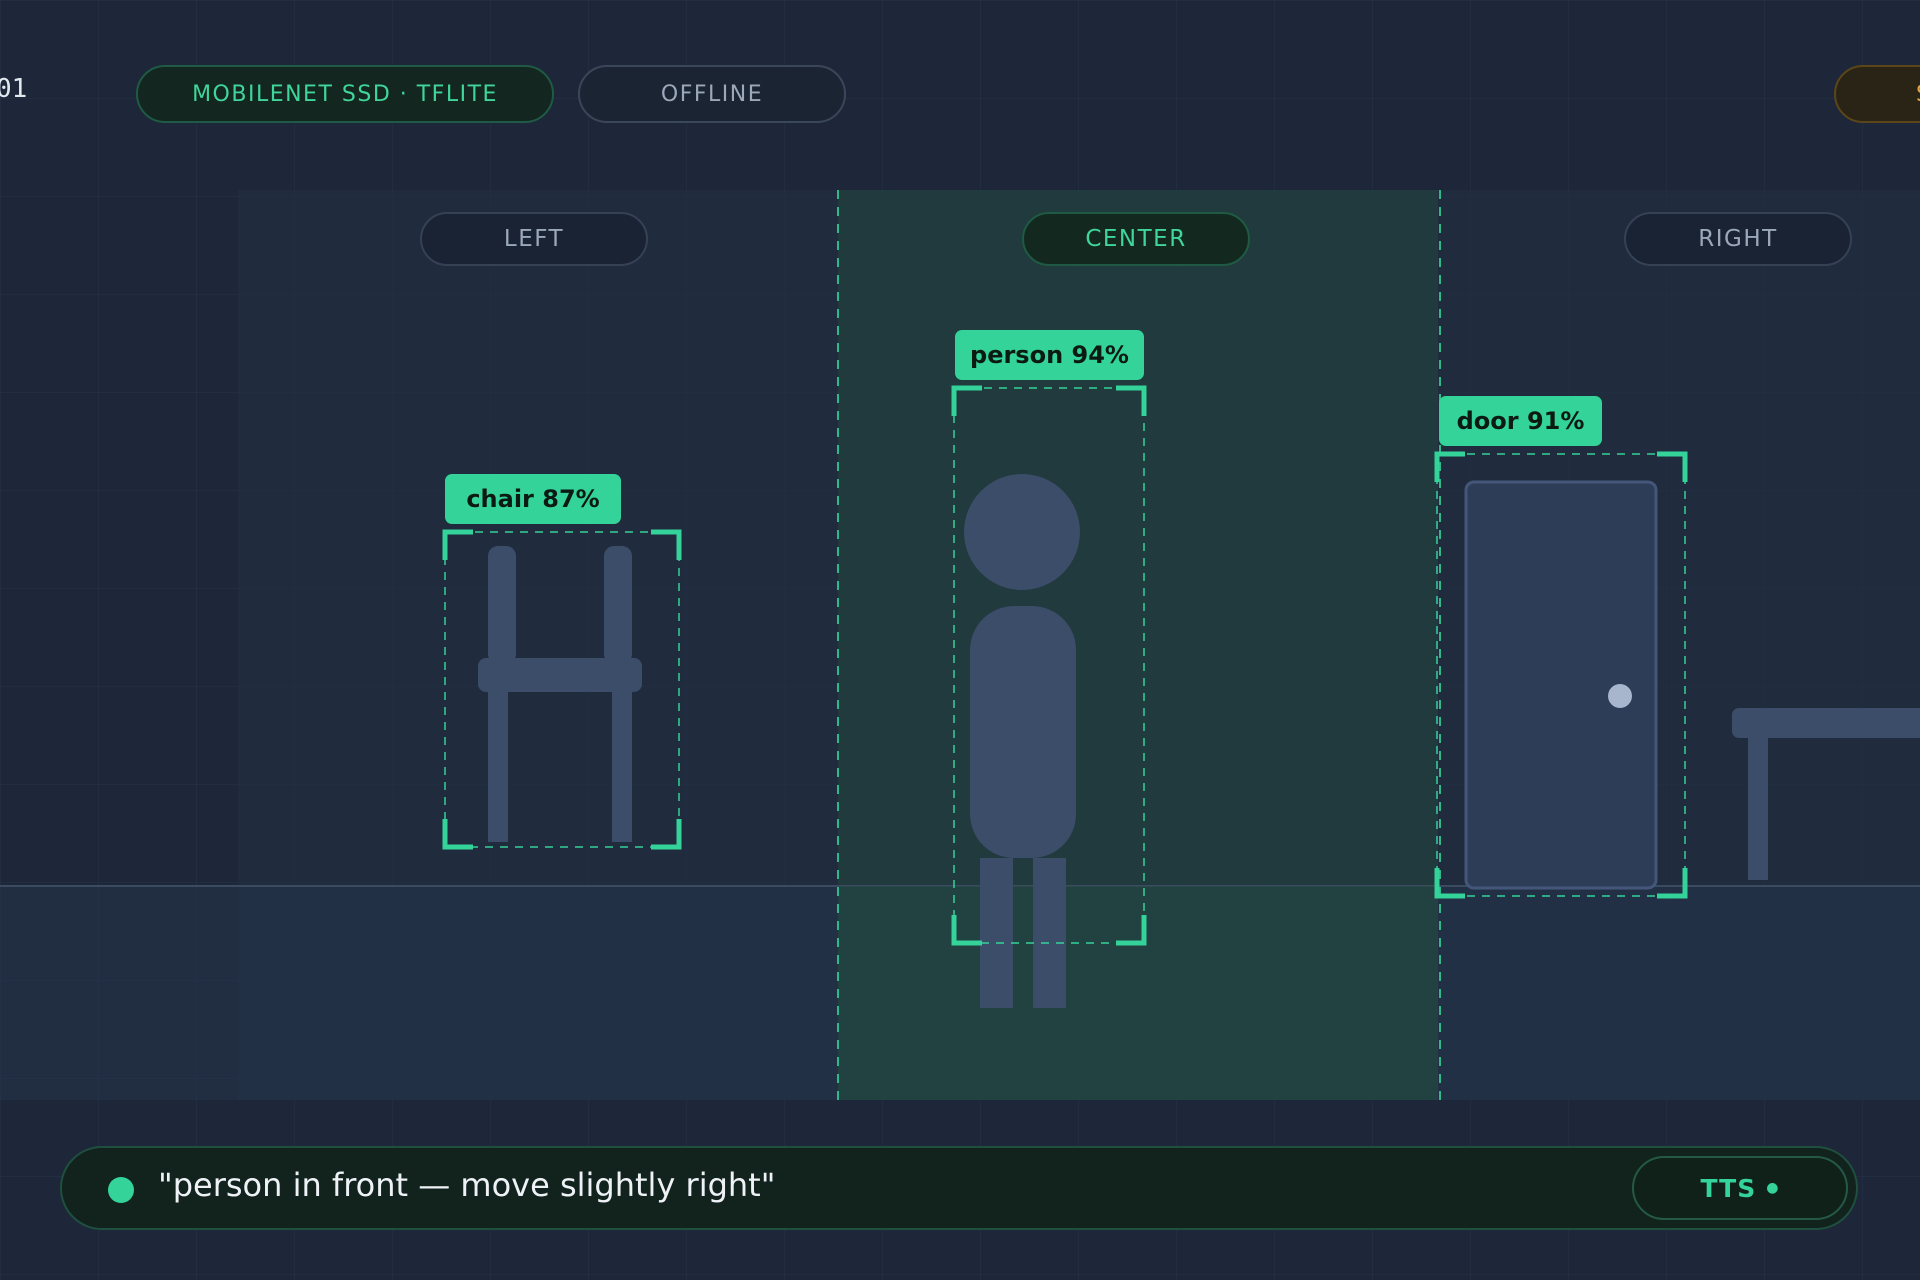 Image resolution: width=1920 pixels, height=1280 pixels. I want to click on door-object, so click(1561, 685).